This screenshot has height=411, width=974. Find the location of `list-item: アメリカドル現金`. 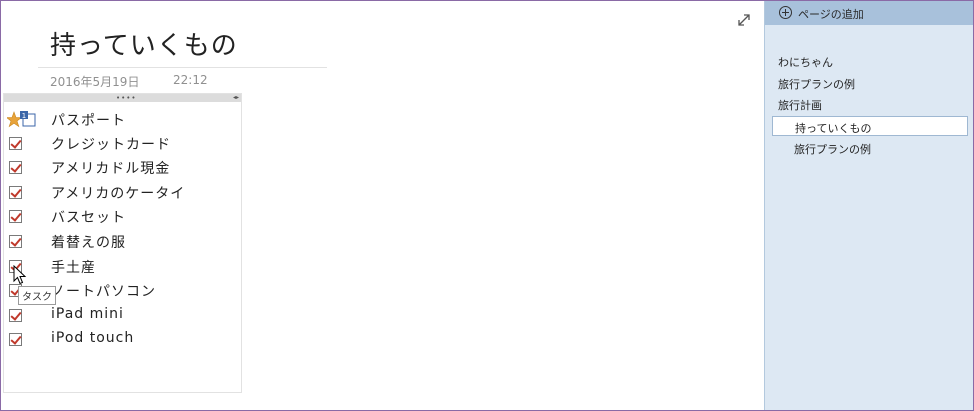

list-item: アメリカドル現金 is located at coordinates (122, 168).